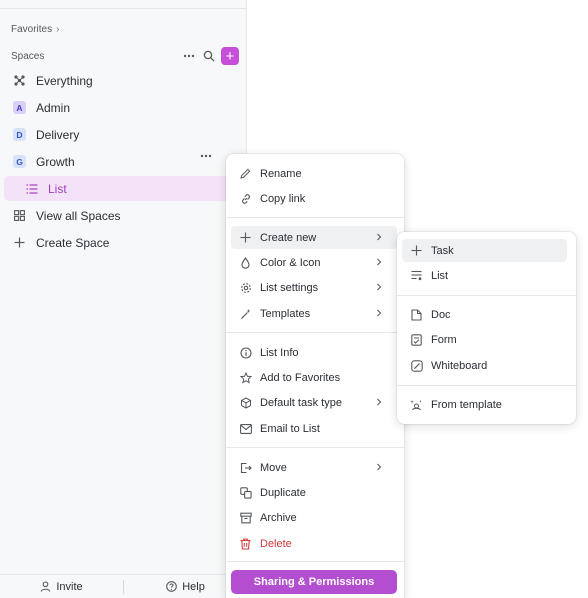 This screenshot has width=588, height=598. What do you see at coordinates (69, 586) in the screenshot?
I see `invite-label: Invite` at bounding box center [69, 586].